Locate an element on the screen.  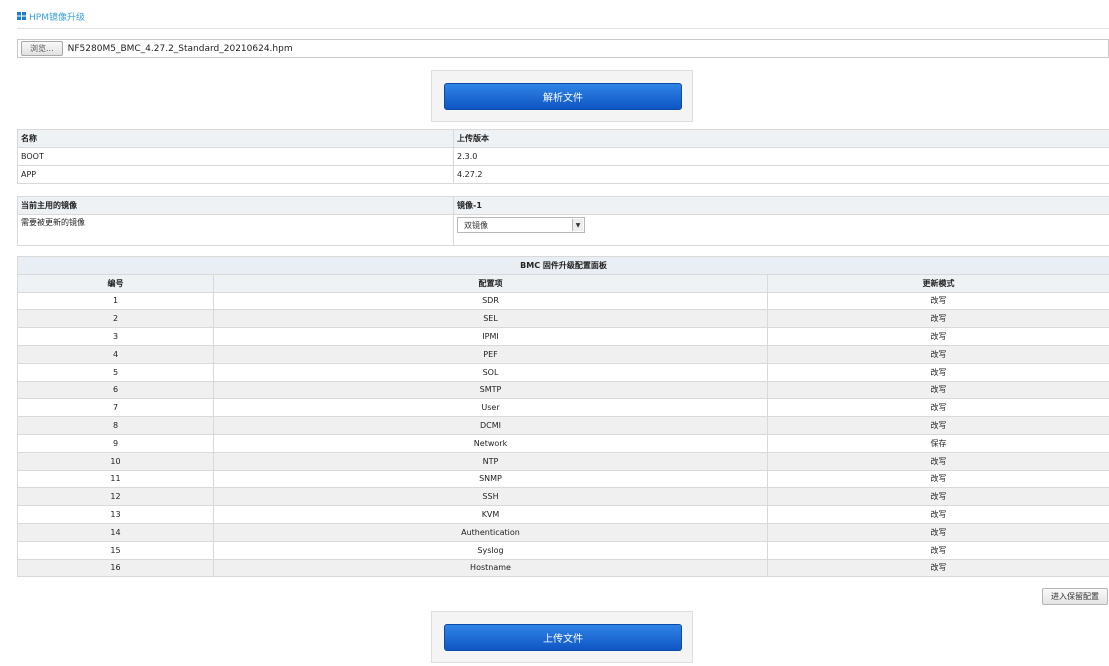
row-number: 10 is located at coordinates (115, 461).